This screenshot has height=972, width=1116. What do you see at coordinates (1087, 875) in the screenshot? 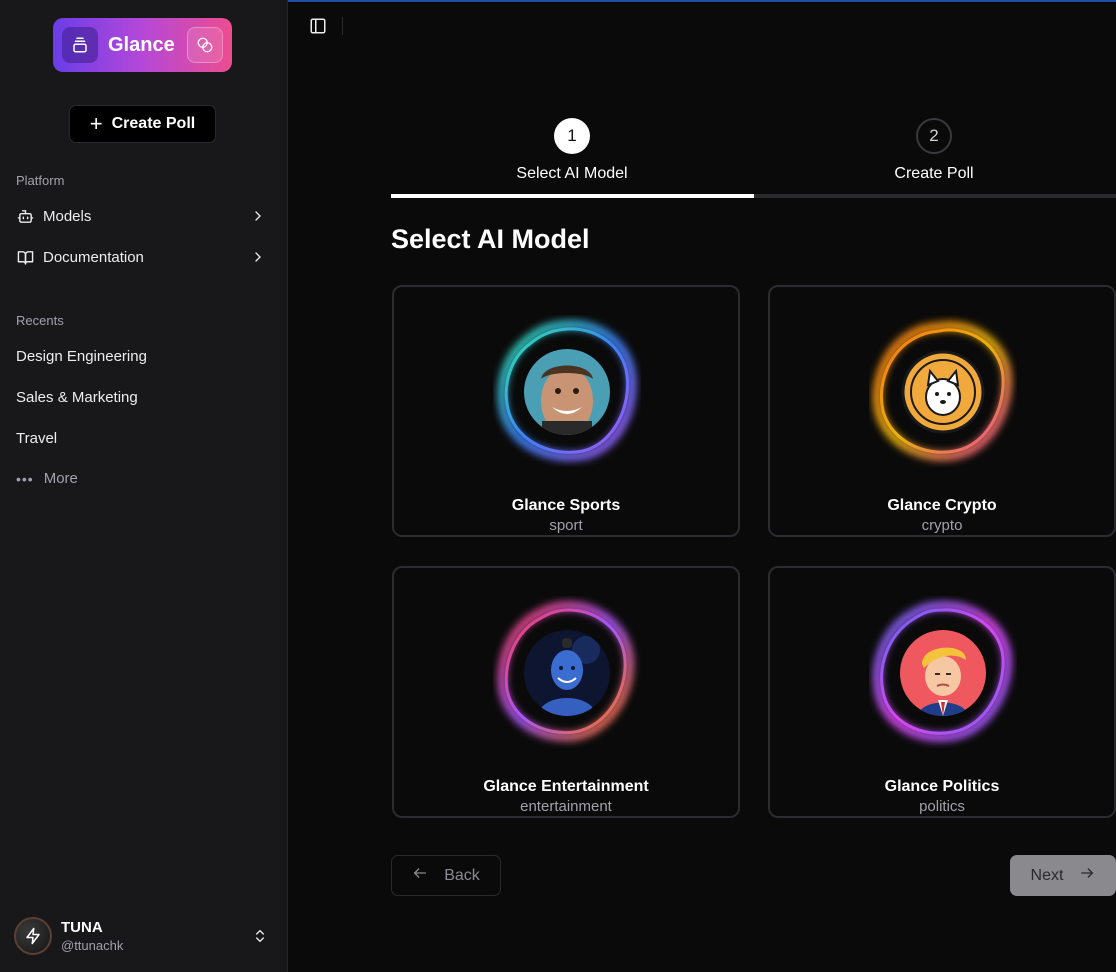
I see `arrow-right-icon` at bounding box center [1087, 875].